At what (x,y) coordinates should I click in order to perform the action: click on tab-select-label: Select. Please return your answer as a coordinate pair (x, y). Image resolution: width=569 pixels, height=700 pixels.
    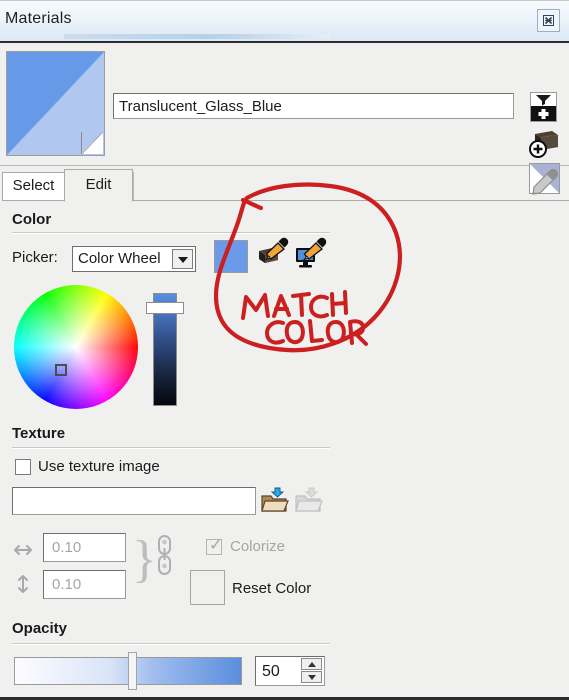
    Looking at the image, I should click on (33, 185).